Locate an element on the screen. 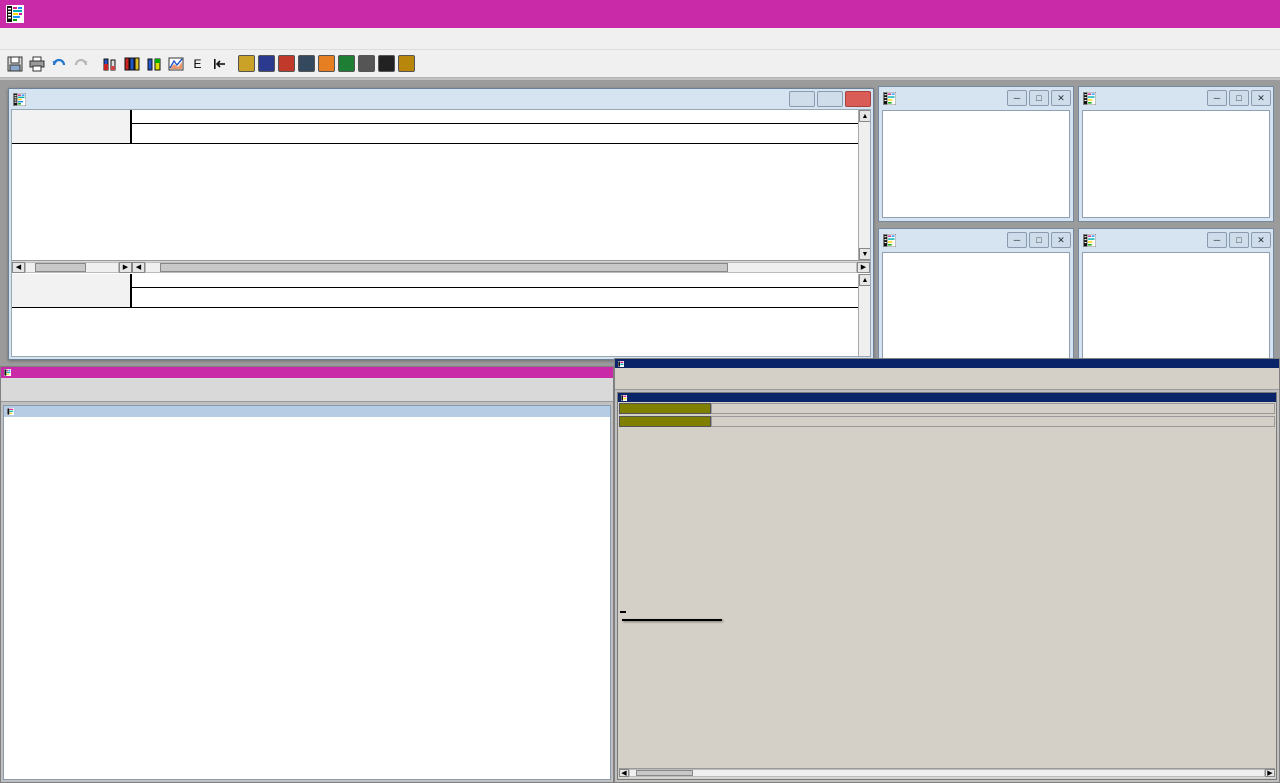 Image resolution: width=1280 pixels, height=783 pixels. activities-scroll-down-arrow: ▼ is located at coordinates (864, 254).